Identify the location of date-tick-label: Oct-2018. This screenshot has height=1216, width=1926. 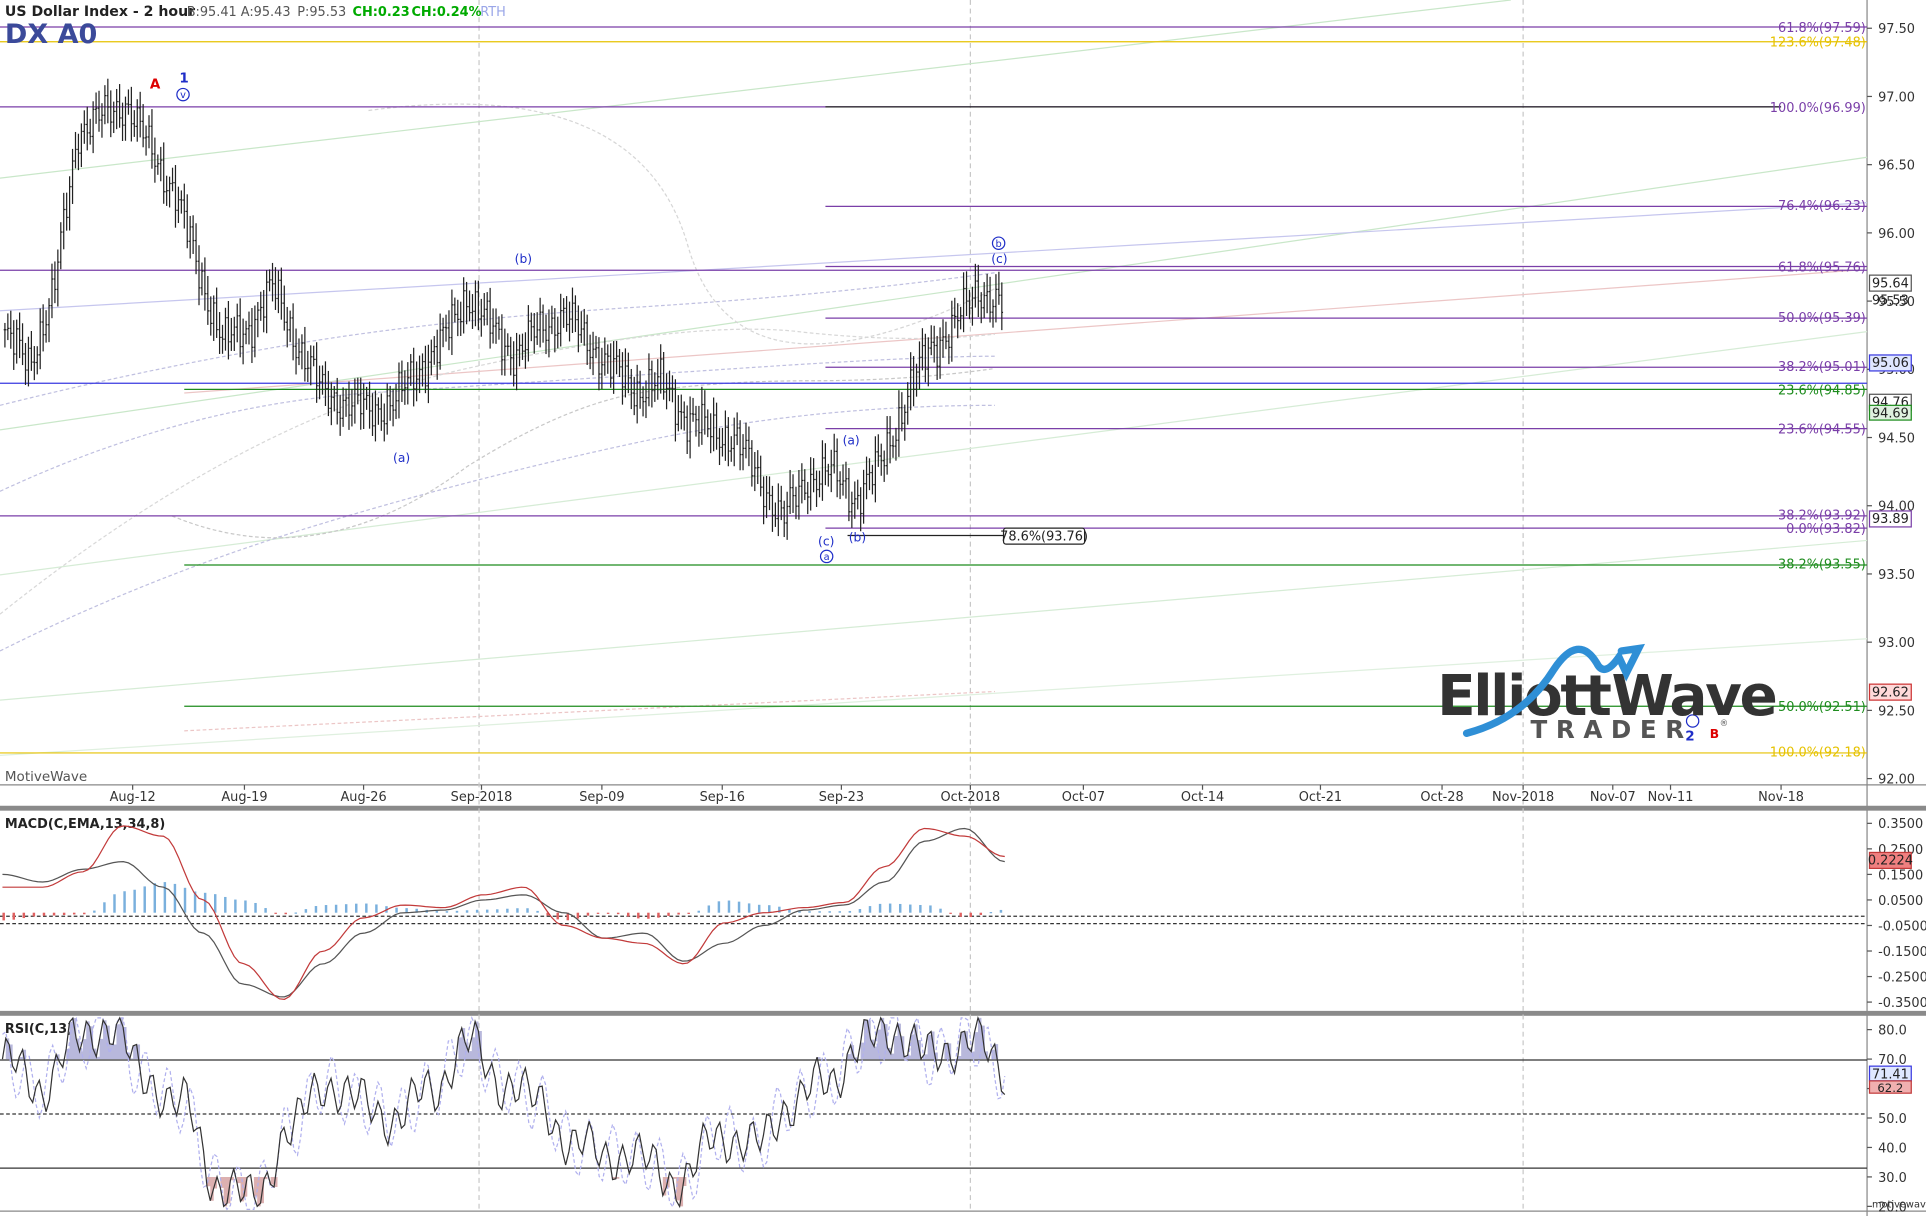
(971, 797).